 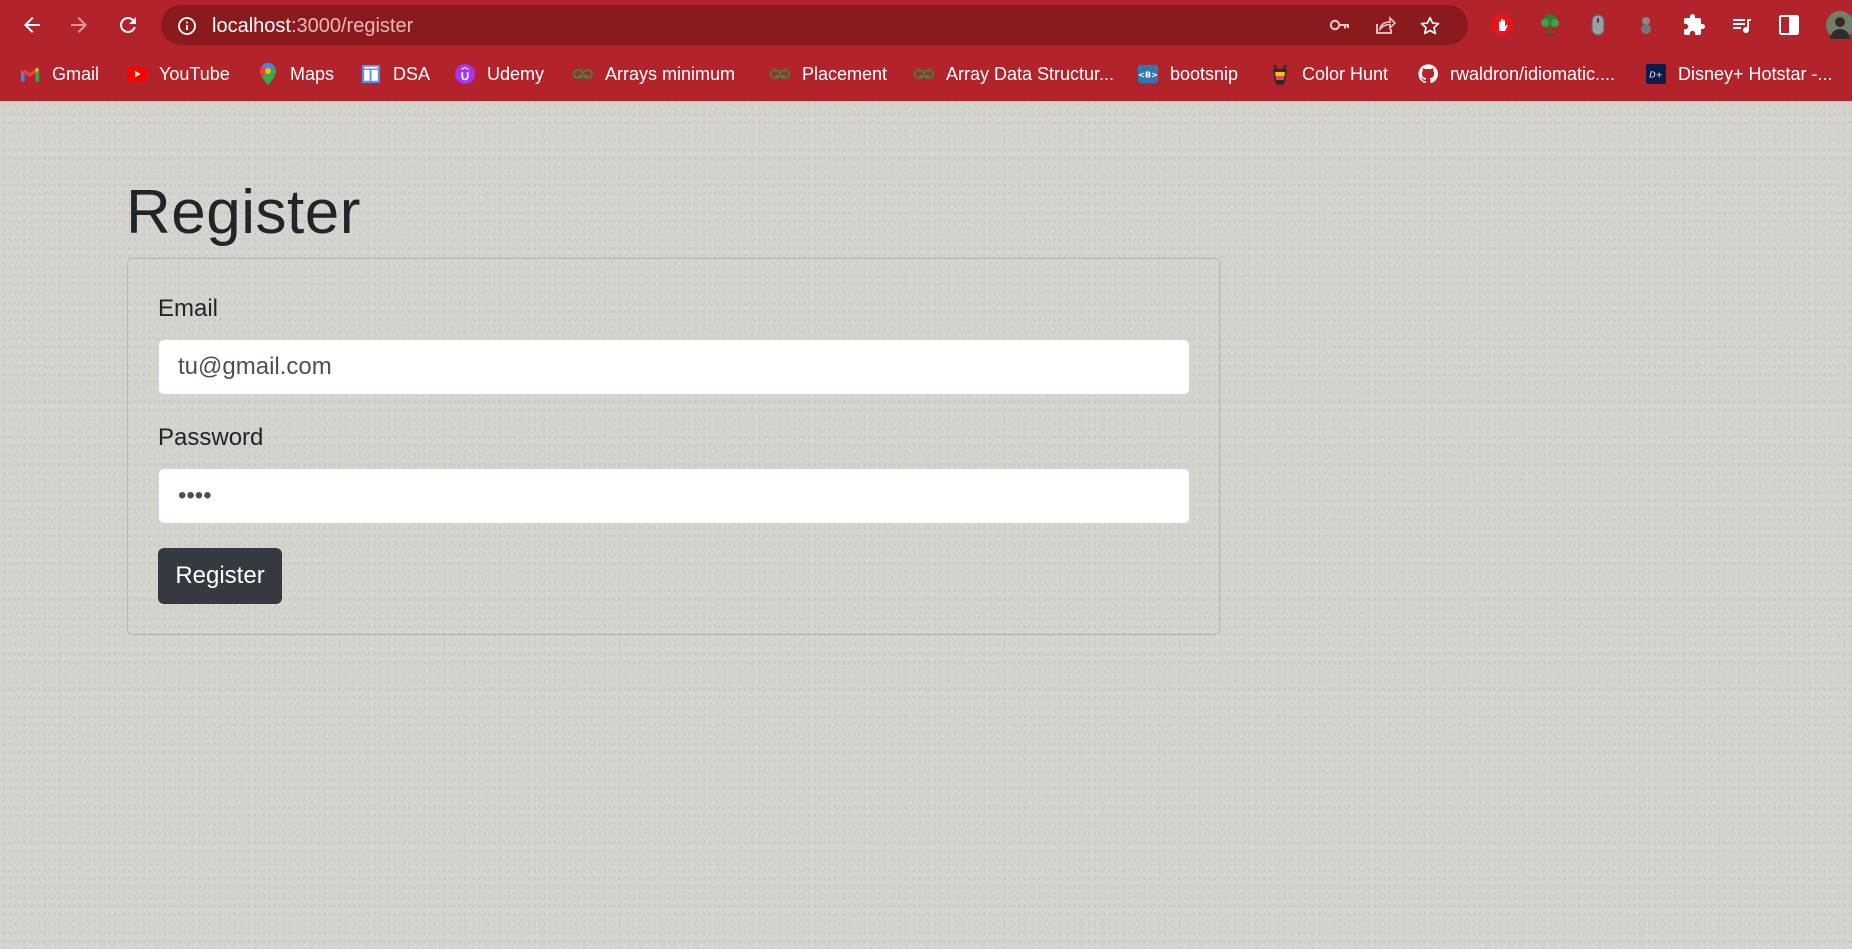 I want to click on github-icon, so click(x=1428, y=74).